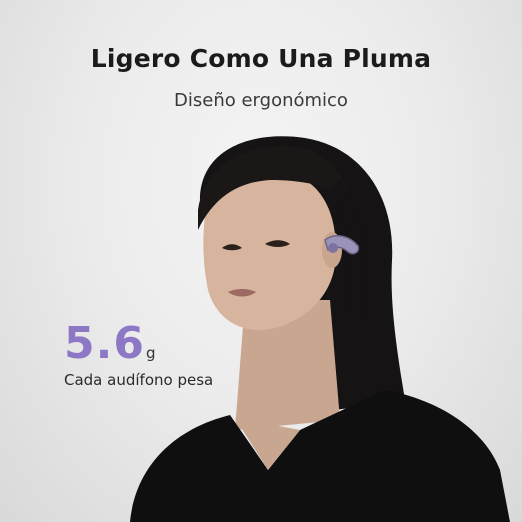 The width and height of the screenshot is (522, 522). I want to click on weight-unit: g, so click(151, 353).